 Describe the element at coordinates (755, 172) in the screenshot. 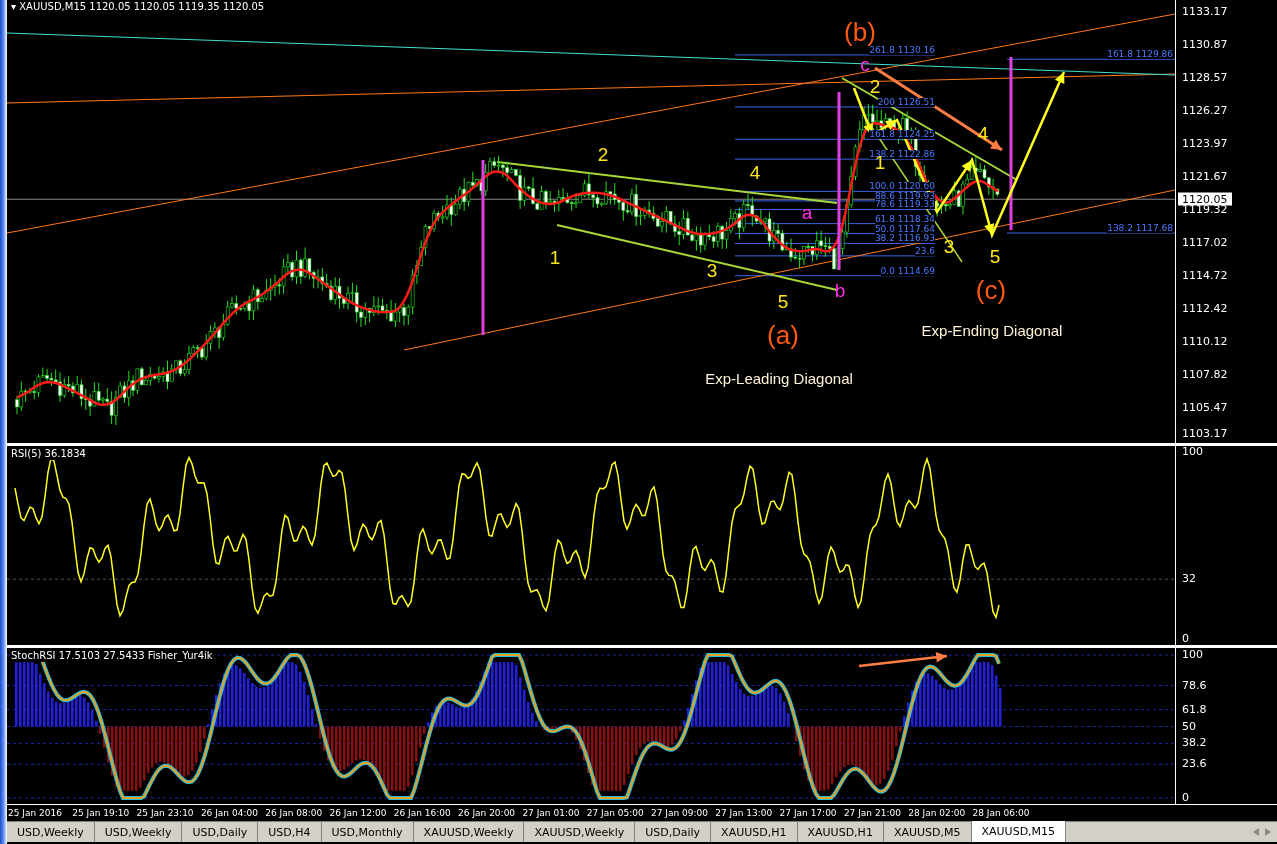

I see `wave-label: 4` at that location.